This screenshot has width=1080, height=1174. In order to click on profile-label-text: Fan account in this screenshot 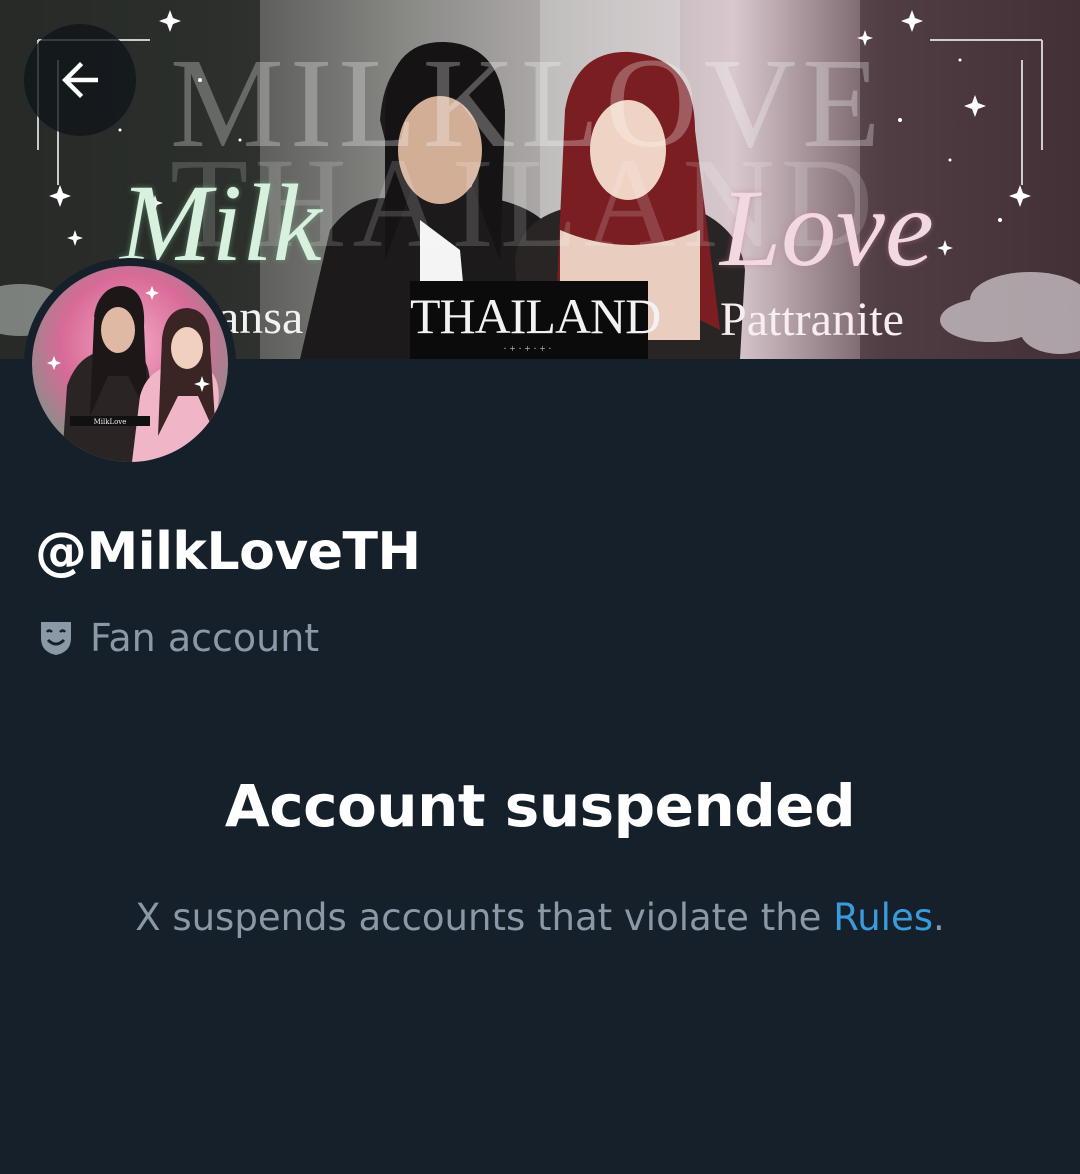, I will do `click(205, 638)`.